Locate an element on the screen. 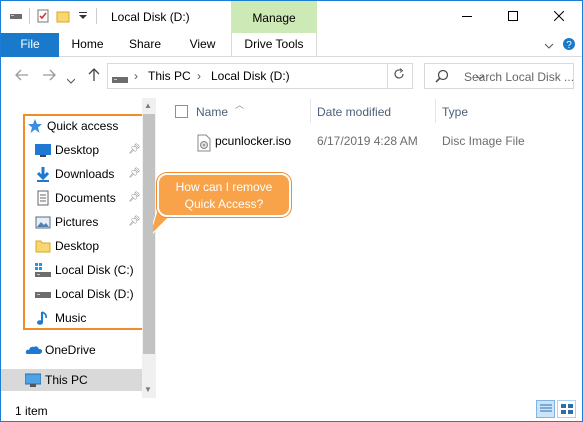  nav-quick-access: Quick access is located at coordinates (72, 126).